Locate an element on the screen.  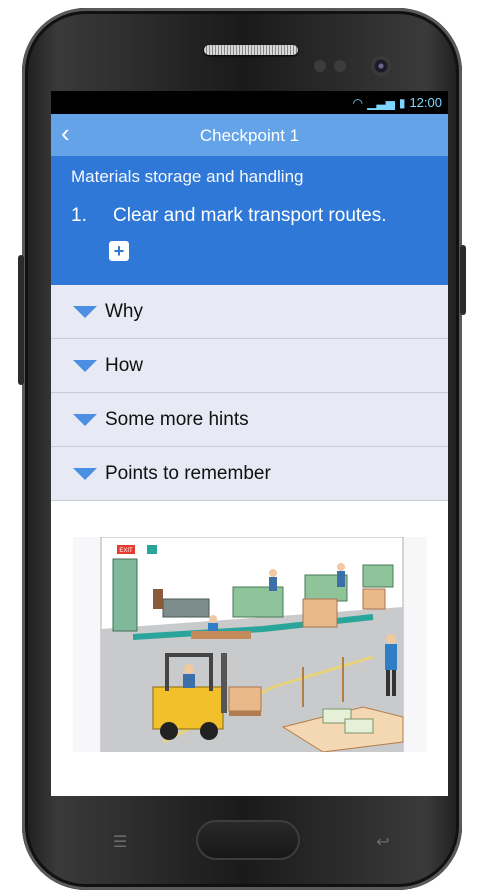
light-sensor is located at coordinates (340, 66).